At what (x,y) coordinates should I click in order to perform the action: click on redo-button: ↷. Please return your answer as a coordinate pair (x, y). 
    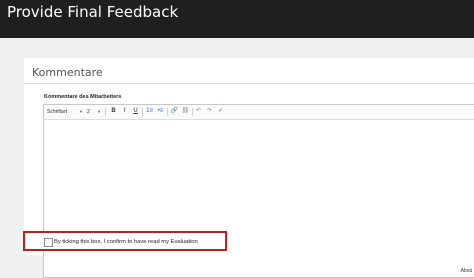
    Looking at the image, I should click on (209, 111).